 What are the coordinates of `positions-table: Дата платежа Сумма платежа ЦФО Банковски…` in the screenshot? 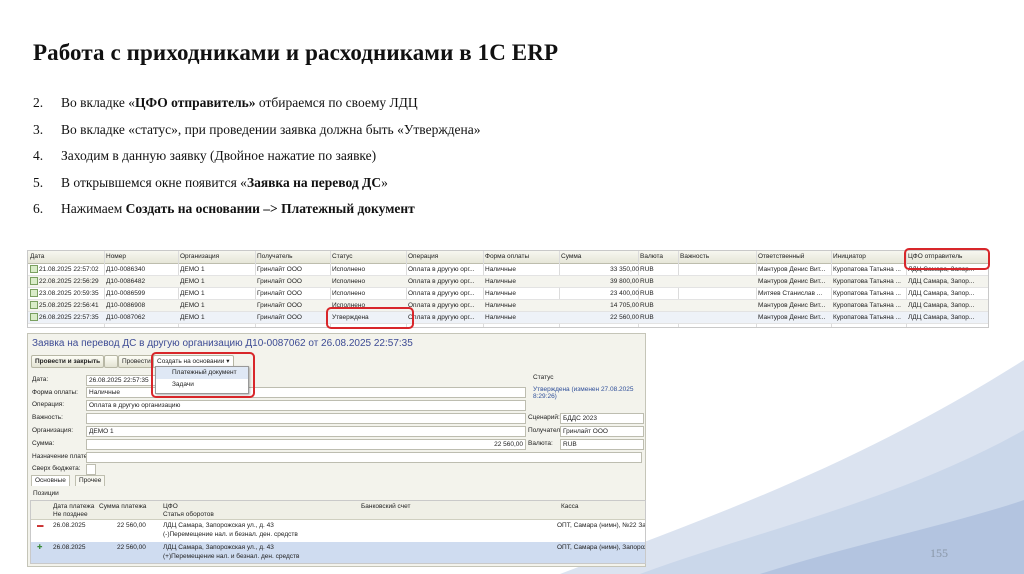 It's located at (338, 532).